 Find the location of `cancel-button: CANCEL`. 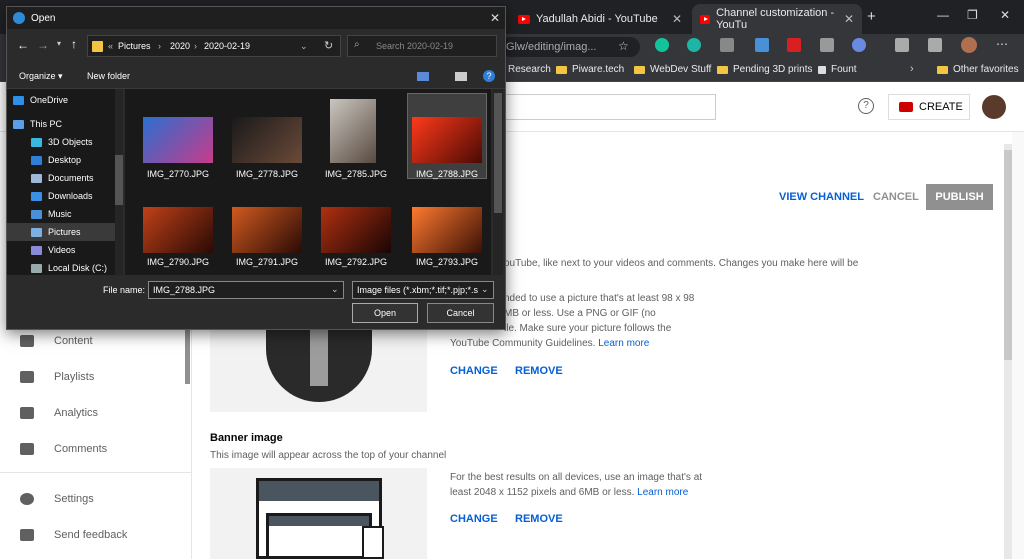

cancel-button: CANCEL is located at coordinates (896, 197).